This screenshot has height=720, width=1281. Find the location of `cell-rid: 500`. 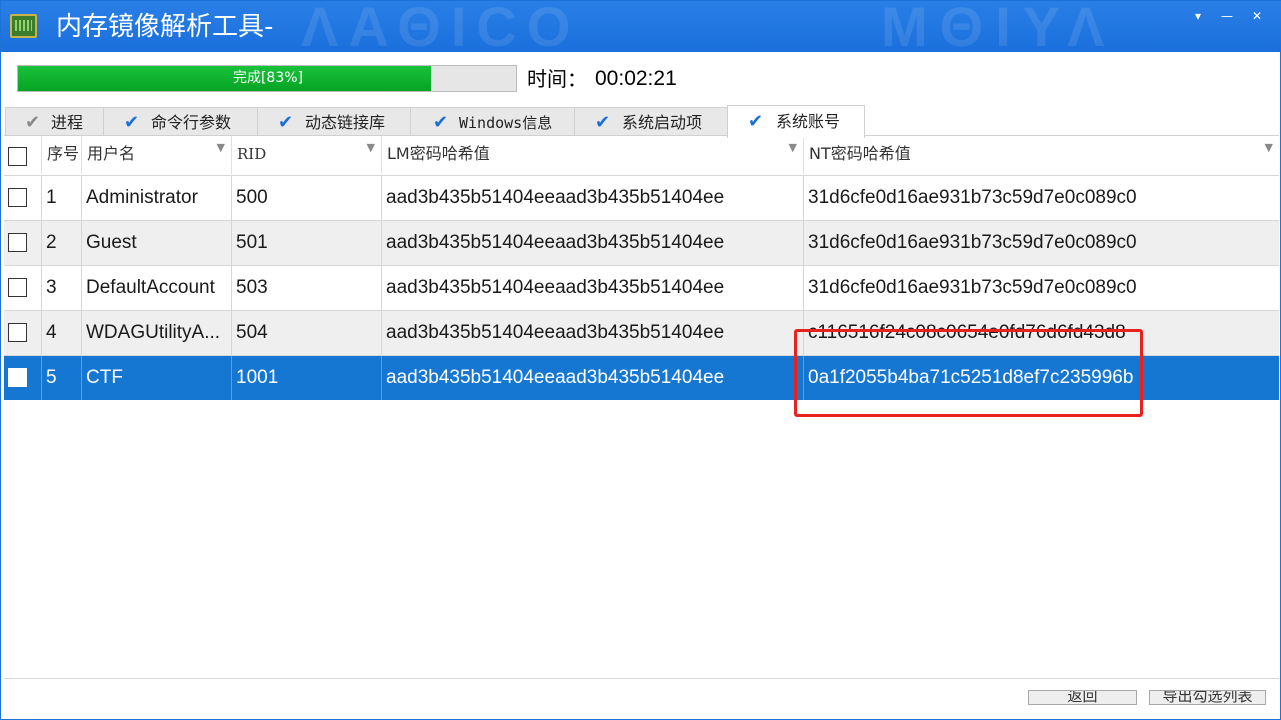

cell-rid: 500 is located at coordinates (307, 198).